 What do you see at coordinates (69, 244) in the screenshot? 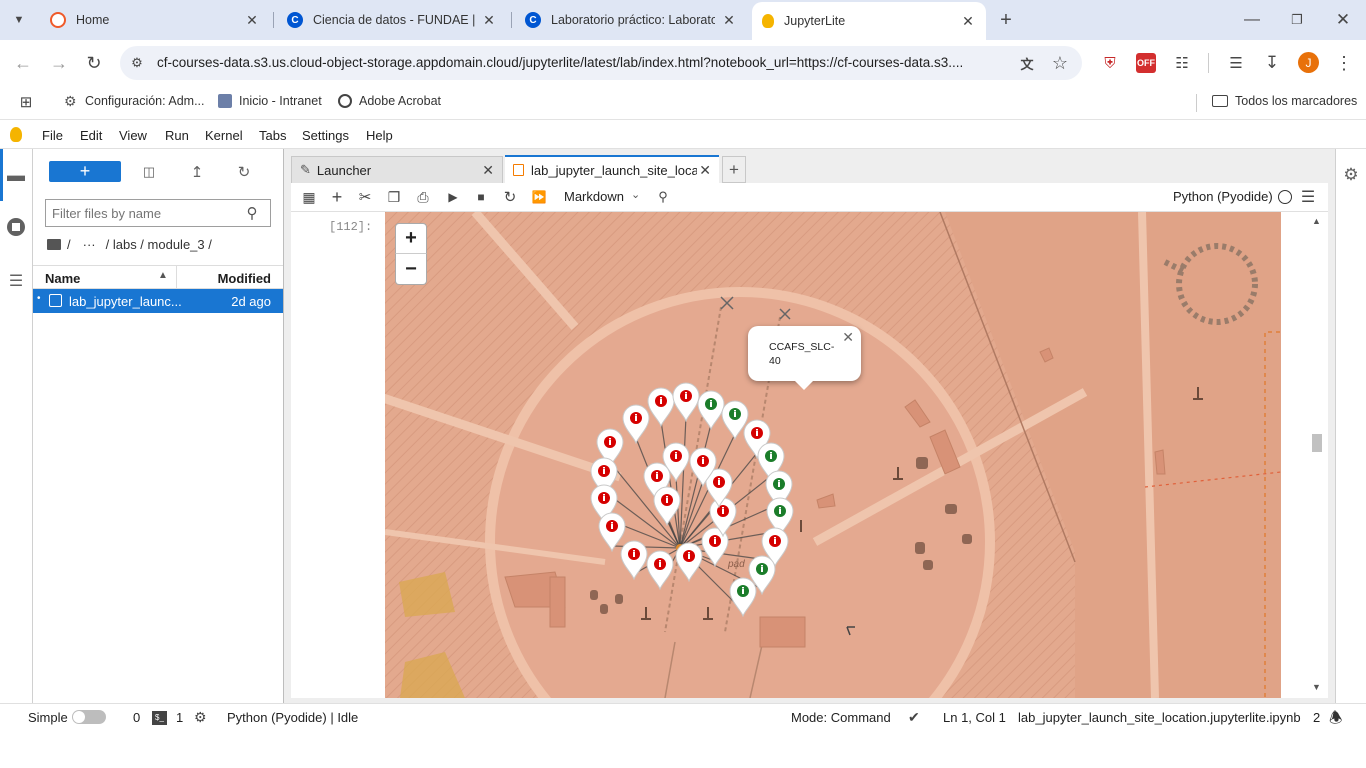
I see `breadcrumb-root: /` at bounding box center [69, 244].